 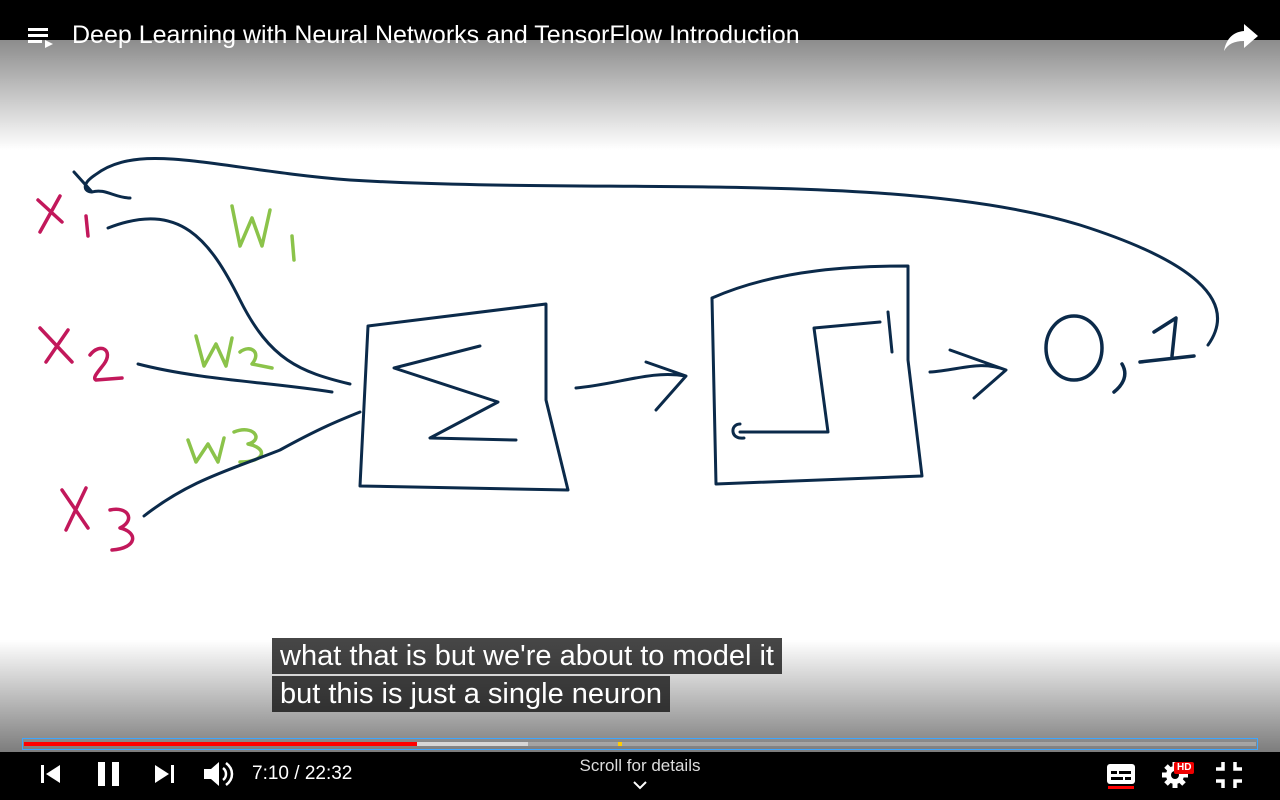 What do you see at coordinates (1121, 774) in the screenshot?
I see `subtitles-icon` at bounding box center [1121, 774].